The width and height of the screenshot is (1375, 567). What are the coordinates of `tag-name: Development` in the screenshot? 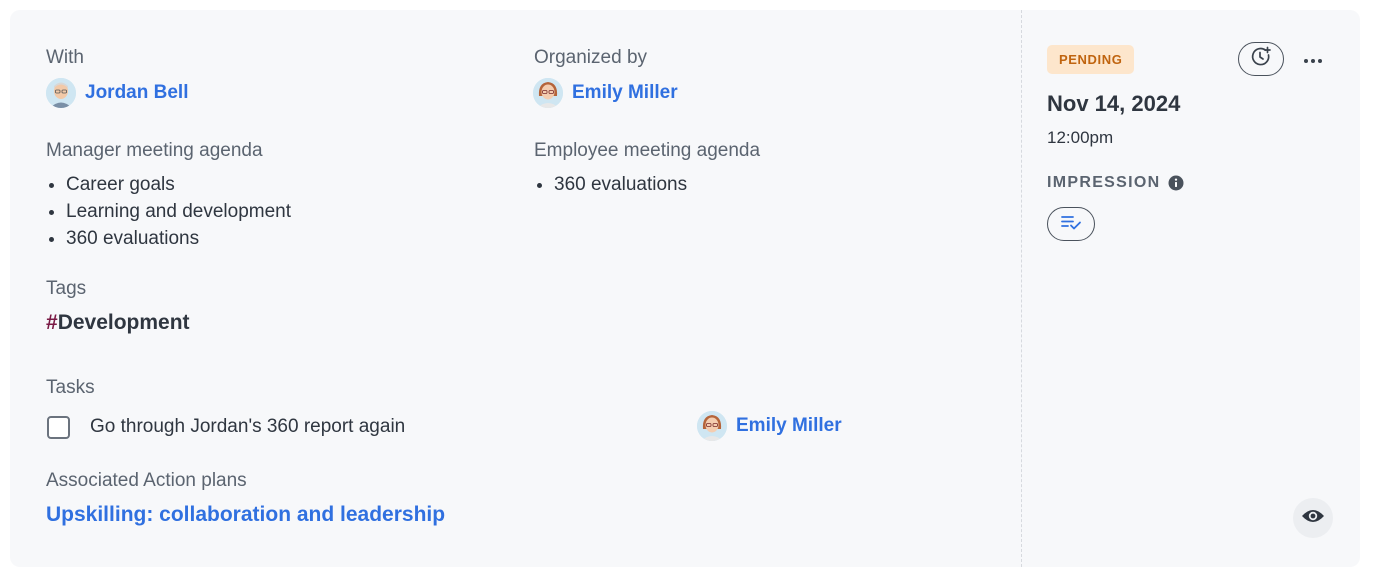 It's located at (123, 322).